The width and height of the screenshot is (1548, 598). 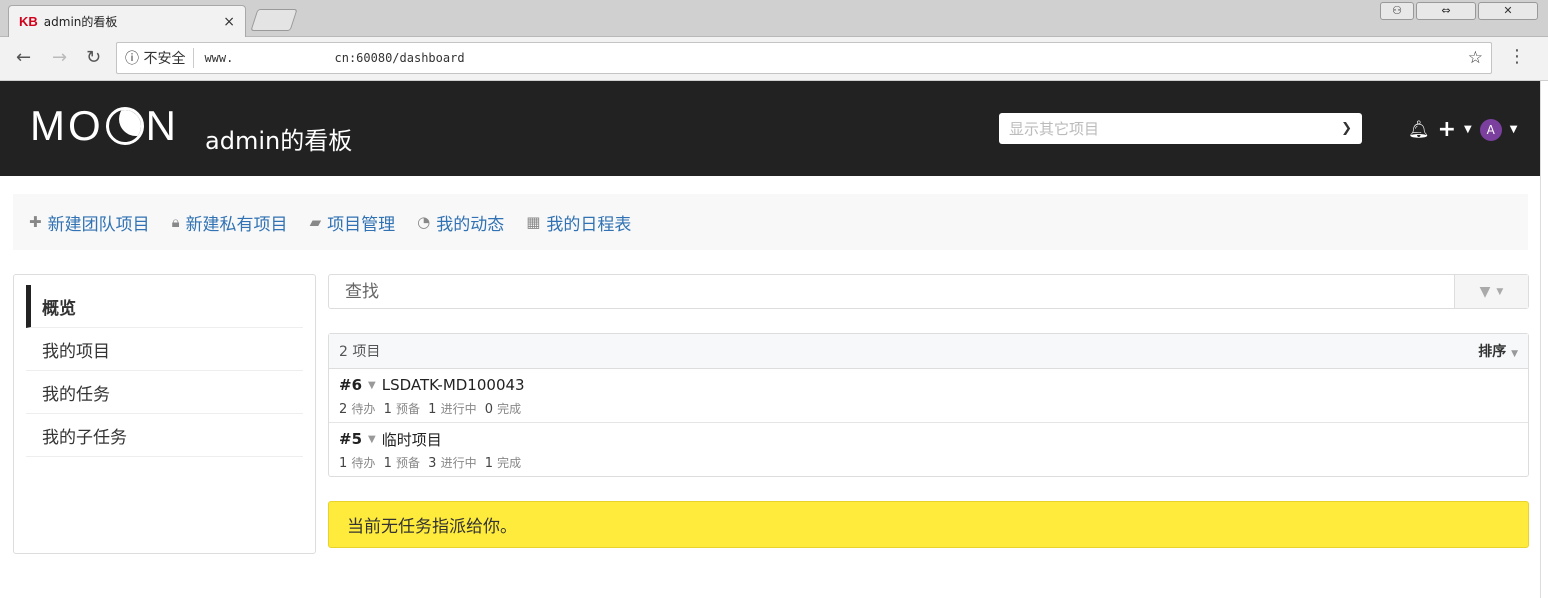 I want to click on sort-label: 排序, so click(x=1492, y=352).